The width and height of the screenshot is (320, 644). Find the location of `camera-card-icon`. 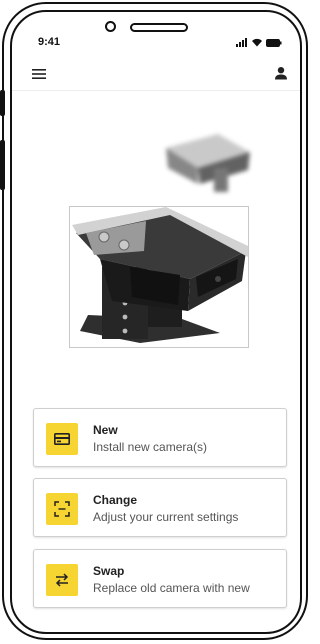

camera-card-icon is located at coordinates (62, 439).